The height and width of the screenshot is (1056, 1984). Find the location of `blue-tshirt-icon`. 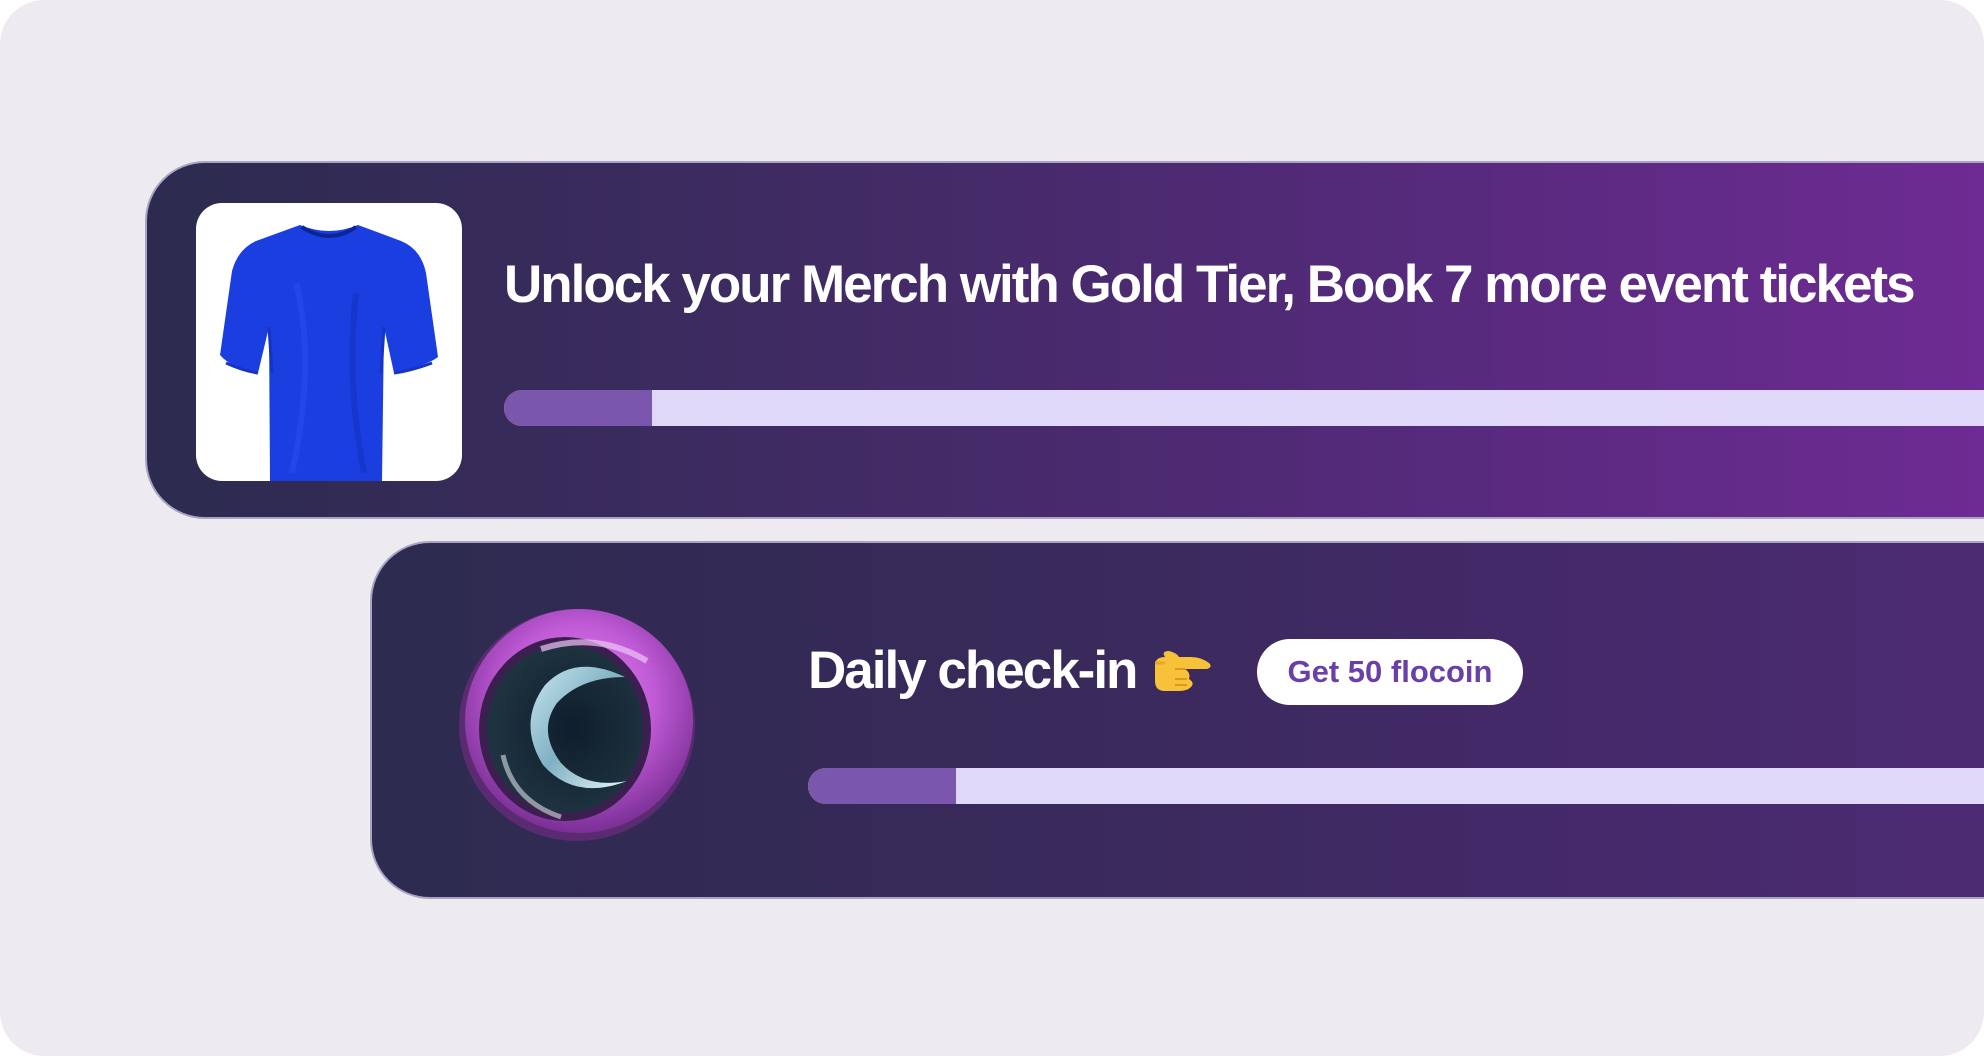

blue-tshirt-icon is located at coordinates (329, 353).